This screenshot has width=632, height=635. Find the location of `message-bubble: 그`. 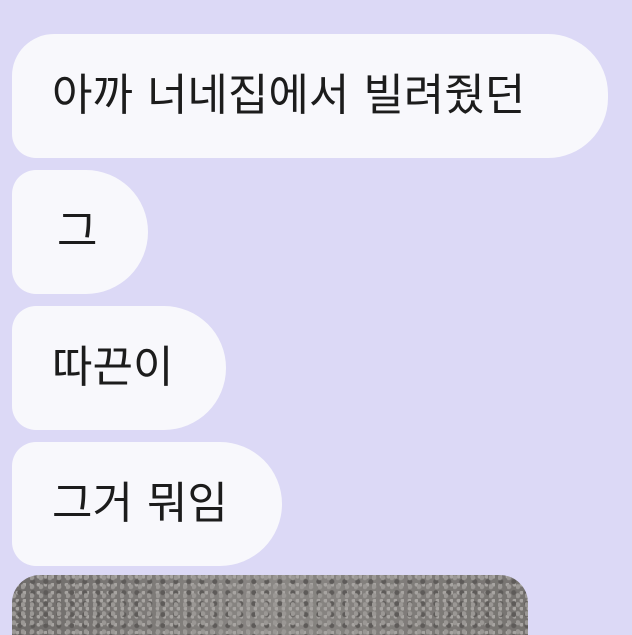

message-bubble: 그 is located at coordinates (80, 232).